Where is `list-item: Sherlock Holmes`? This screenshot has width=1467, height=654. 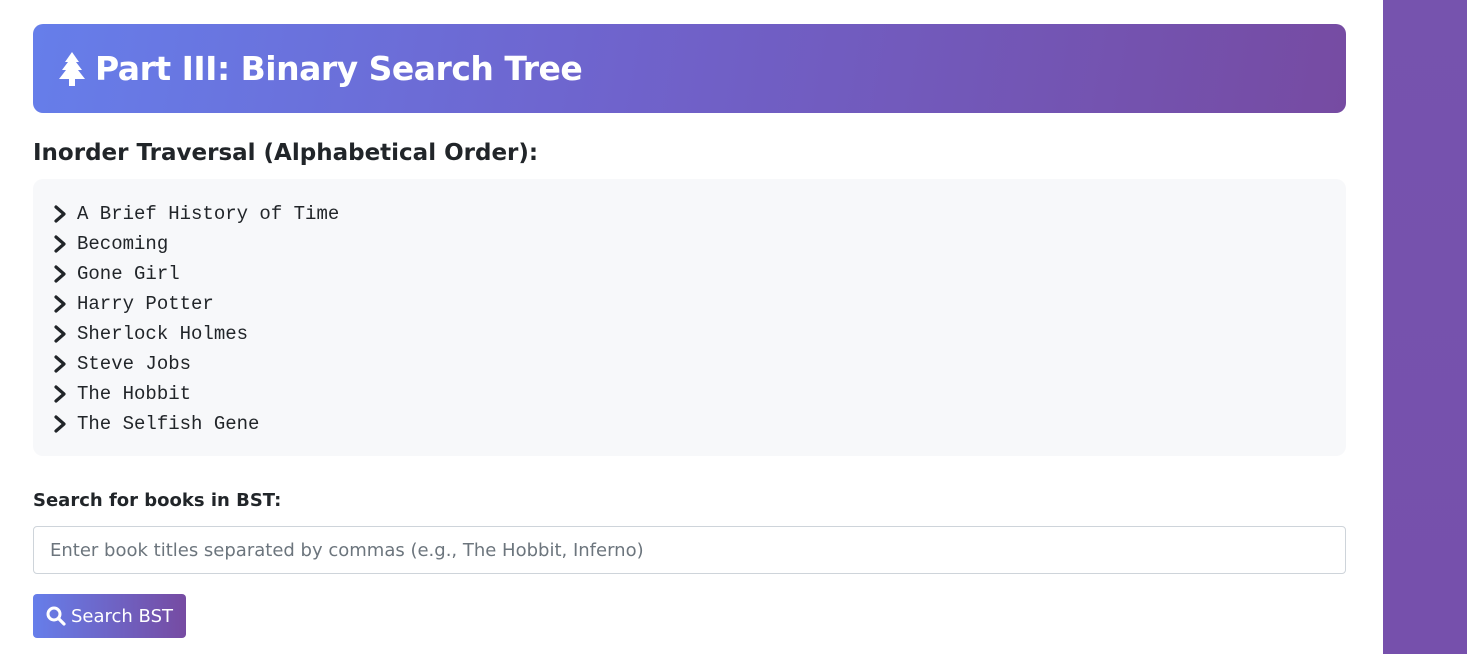
list-item: Sherlock Holmes is located at coordinates (699, 334).